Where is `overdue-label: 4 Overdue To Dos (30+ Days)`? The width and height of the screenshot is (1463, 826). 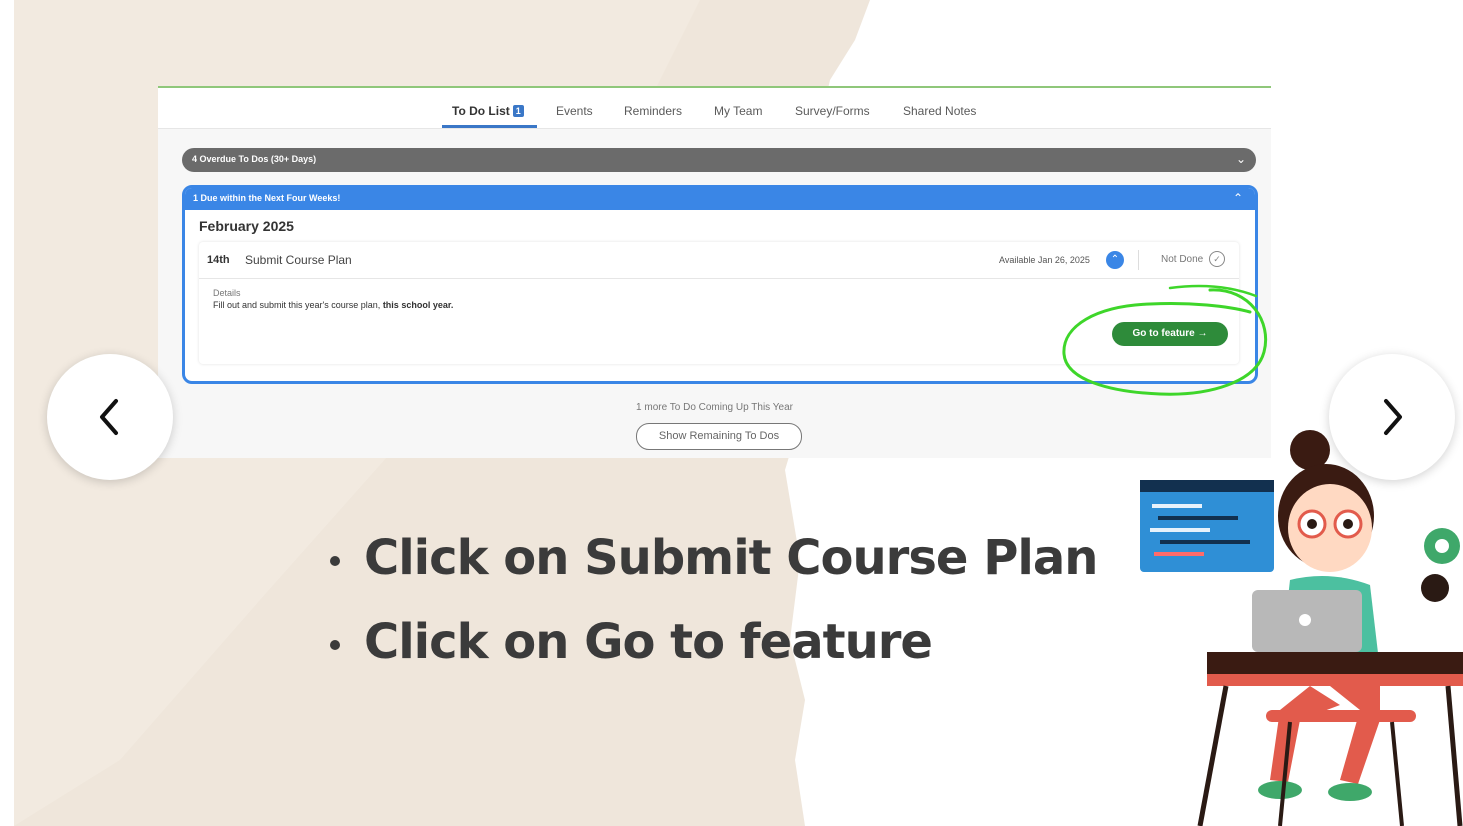 overdue-label: 4 Overdue To Dos (30+ Days) is located at coordinates (254, 159).